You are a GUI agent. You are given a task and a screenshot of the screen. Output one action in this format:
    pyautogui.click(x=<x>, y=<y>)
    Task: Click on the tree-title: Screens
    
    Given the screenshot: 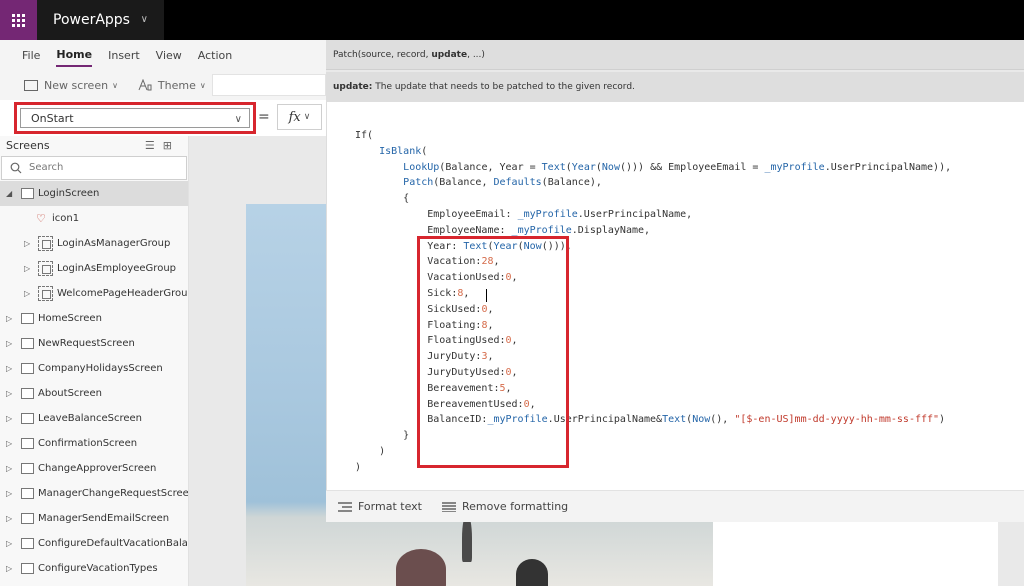 What is the action you would take?
    pyautogui.click(x=28, y=145)
    